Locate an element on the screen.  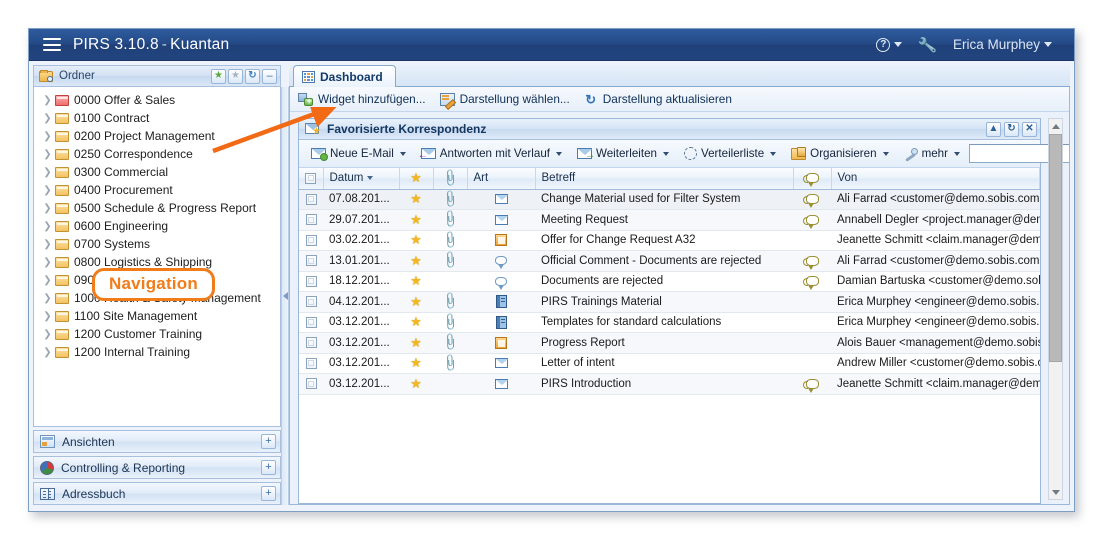
distribution-list-button: Verteilerliste is located at coordinates (730, 153).